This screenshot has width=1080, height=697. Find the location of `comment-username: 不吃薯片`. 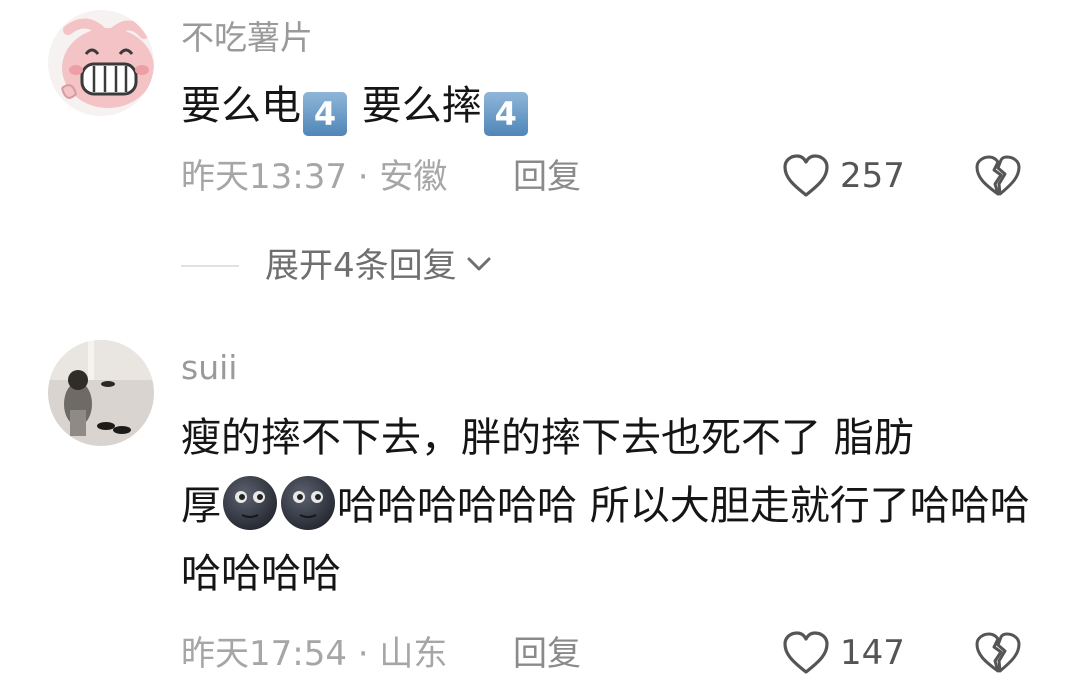

comment-username: 不吃薯片 is located at coordinates (247, 38).